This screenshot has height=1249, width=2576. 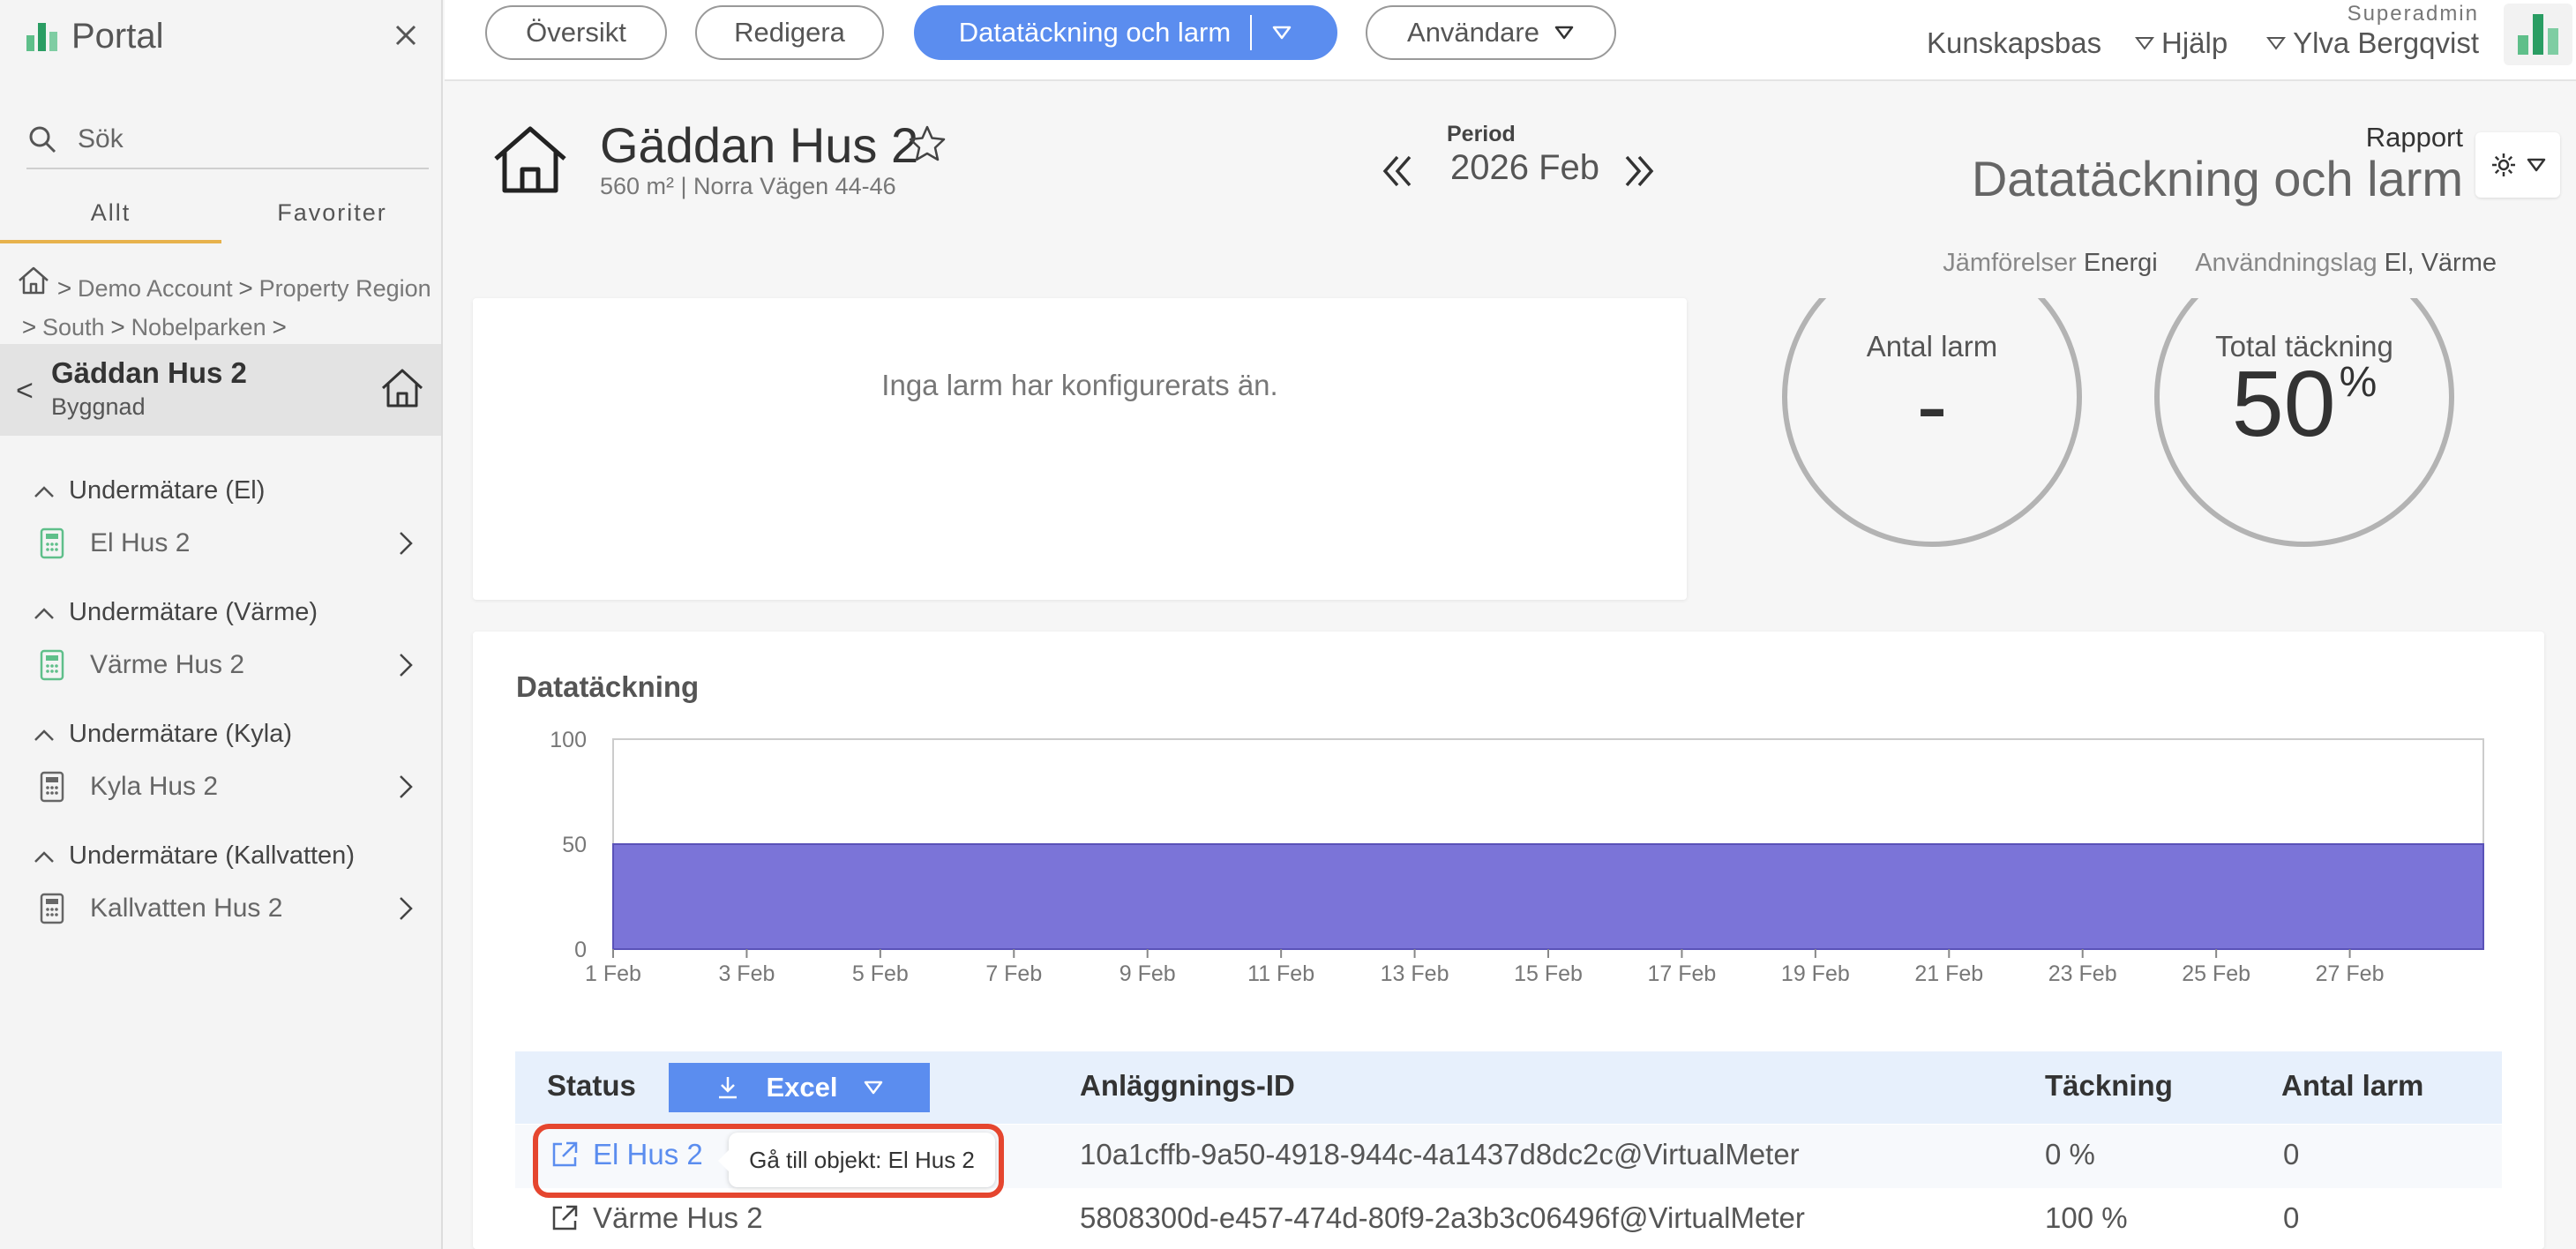 What do you see at coordinates (2538, 34) in the screenshot?
I see `app-logo-icon` at bounding box center [2538, 34].